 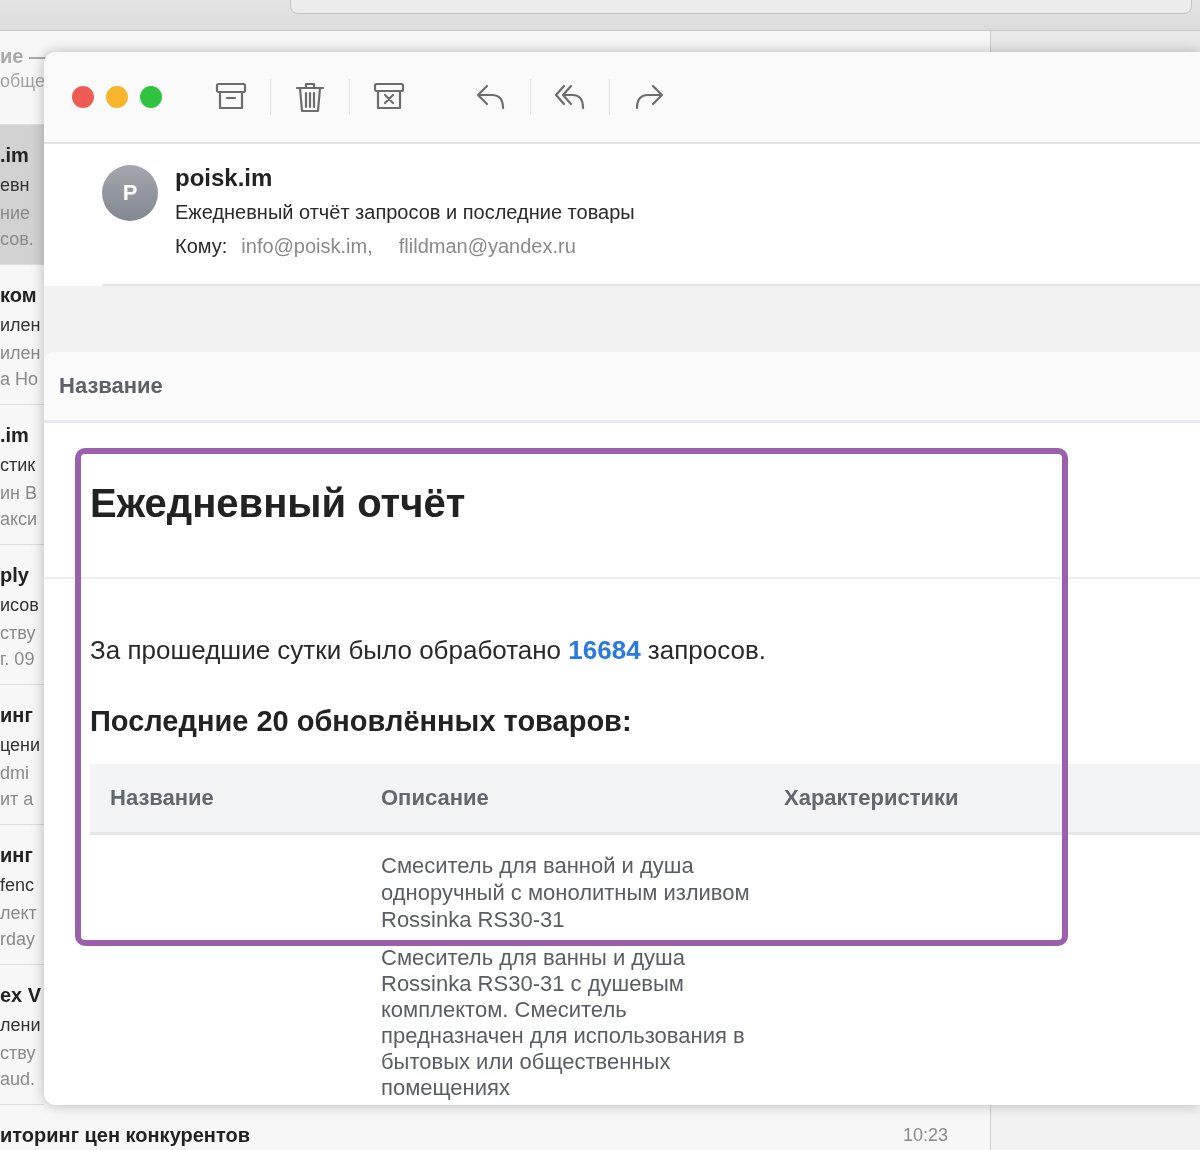 What do you see at coordinates (18, 295) in the screenshot?
I see `message-sender: ком` at bounding box center [18, 295].